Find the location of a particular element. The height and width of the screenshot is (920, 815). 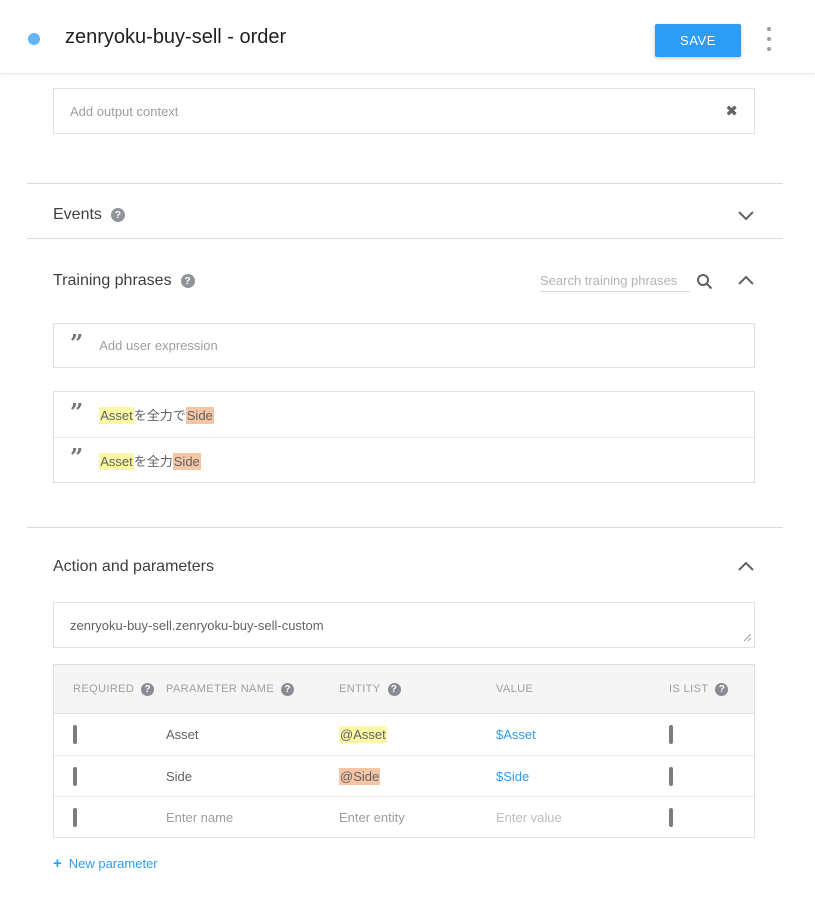

parameter-value: $Asset is located at coordinates (516, 734).